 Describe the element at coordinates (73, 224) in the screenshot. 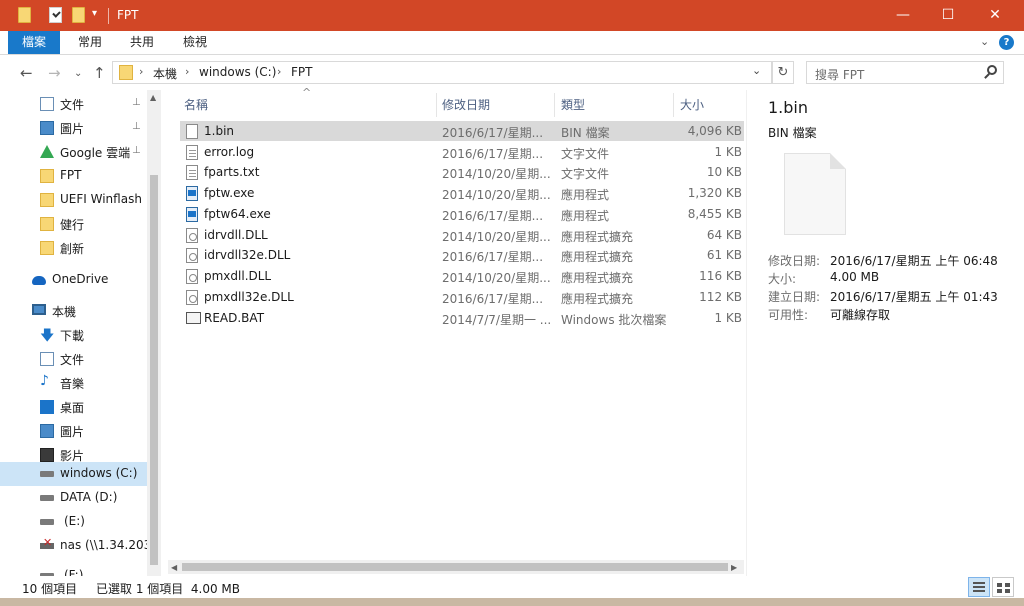

I see `sidebar-item-jianxing: 健行` at that location.